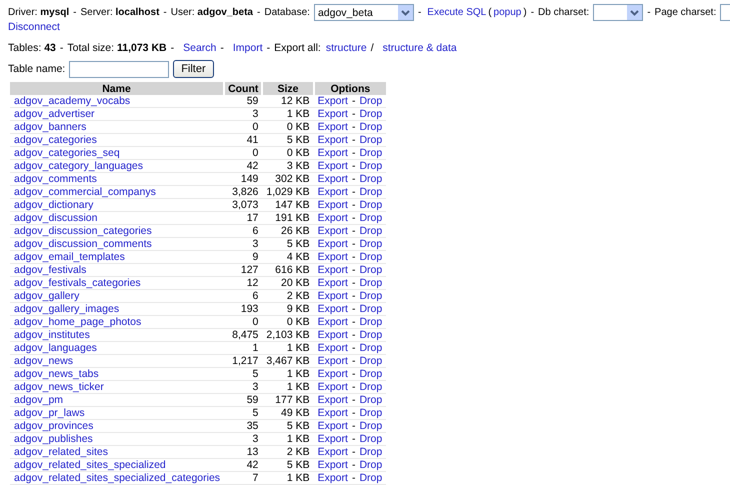  Describe the element at coordinates (77, 283) in the screenshot. I see `table-name-link: adgov_festivals_categories` at that location.